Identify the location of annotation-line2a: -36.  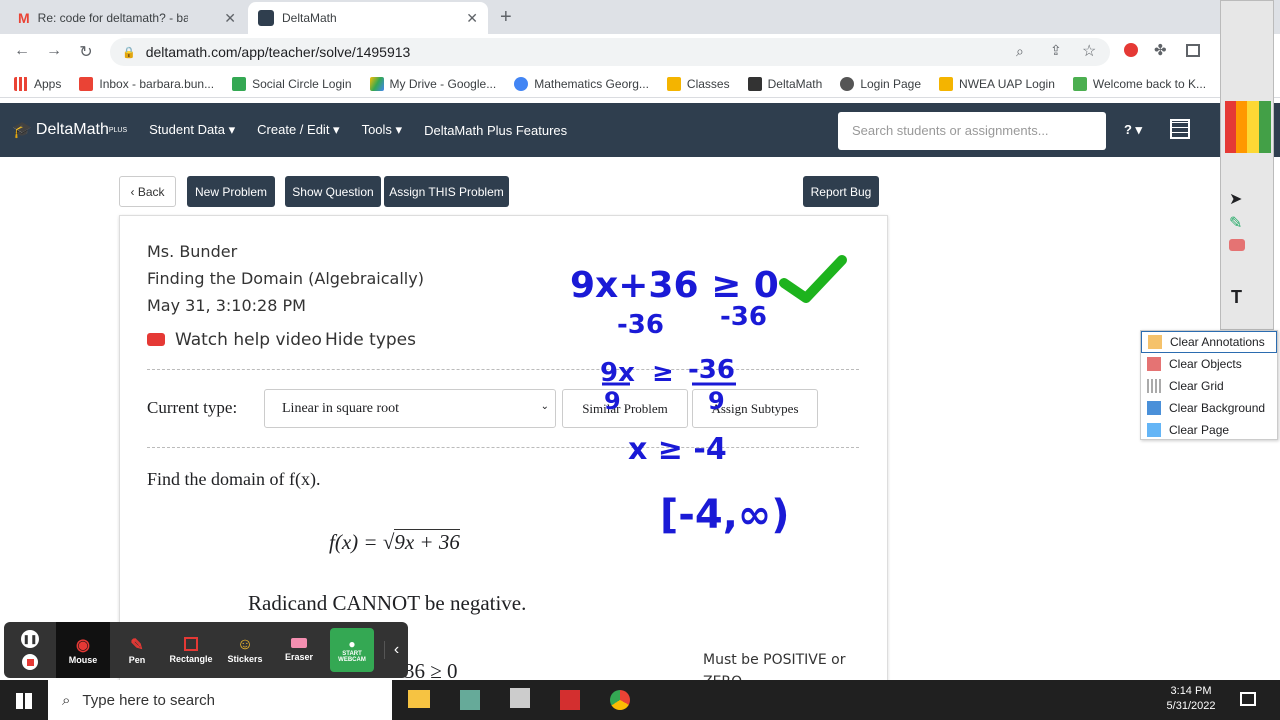
(640, 325).